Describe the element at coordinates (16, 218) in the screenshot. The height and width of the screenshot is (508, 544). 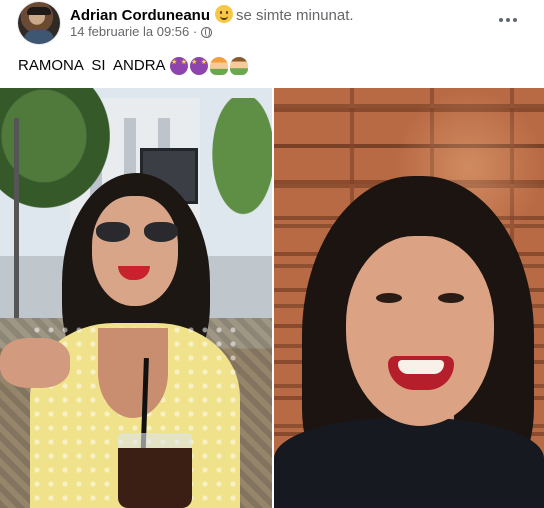
I see `photo-pole` at that location.